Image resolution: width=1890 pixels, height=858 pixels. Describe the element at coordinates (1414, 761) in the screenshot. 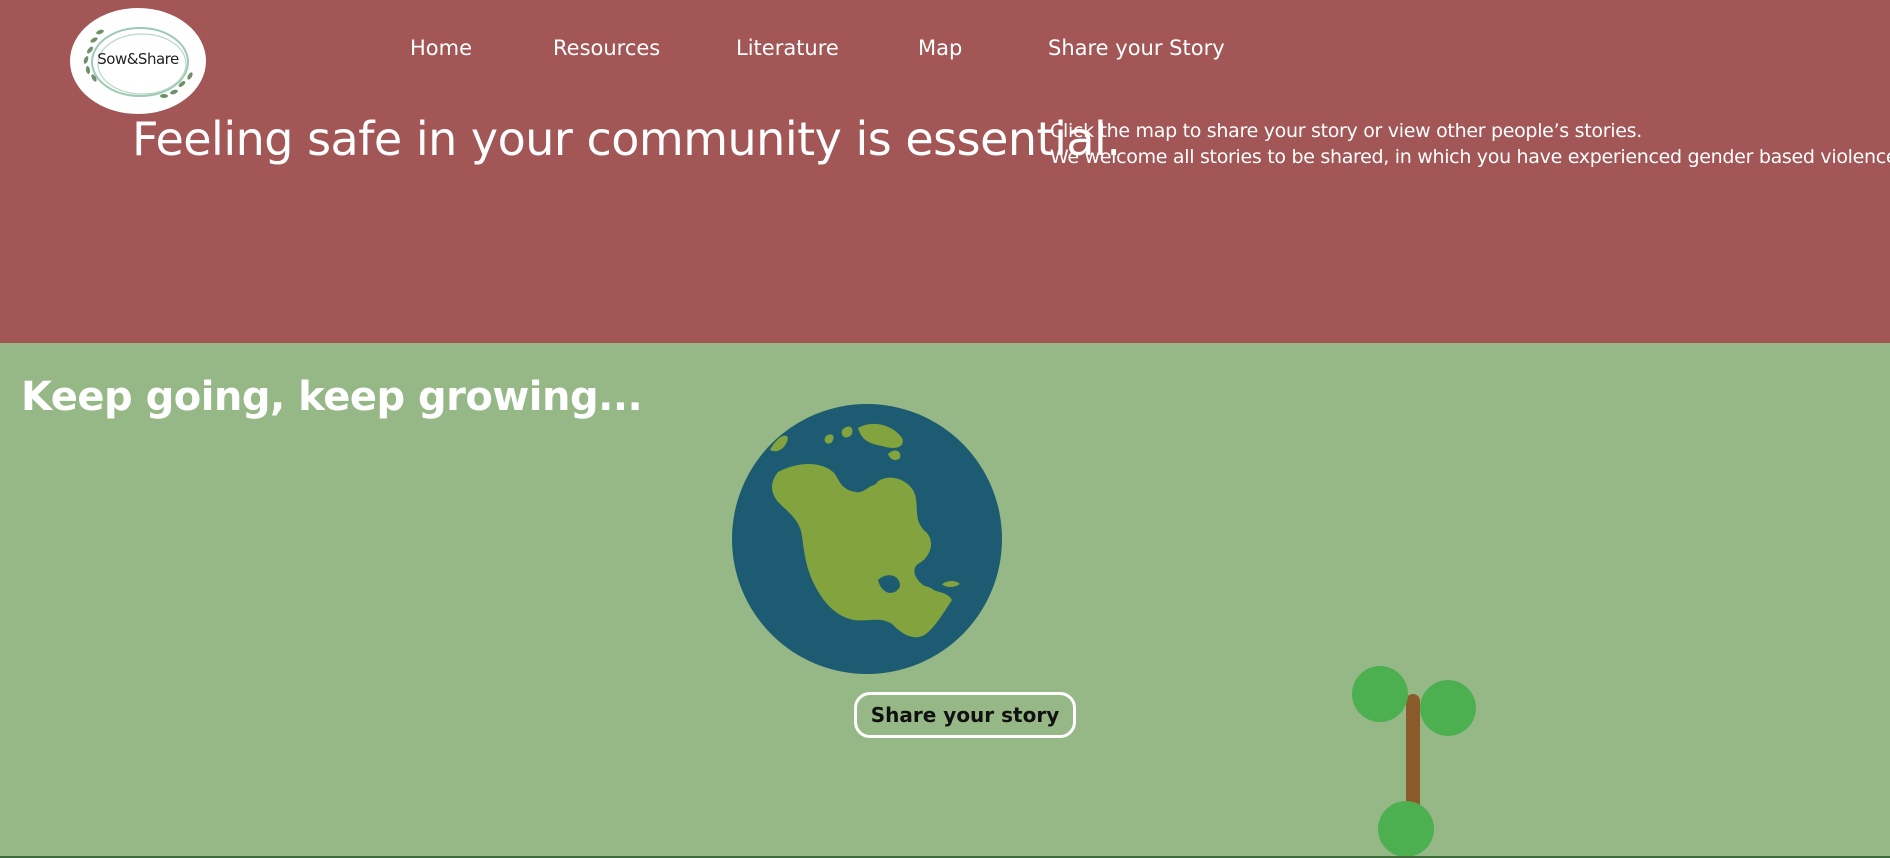

I see `sprout-icon` at that location.